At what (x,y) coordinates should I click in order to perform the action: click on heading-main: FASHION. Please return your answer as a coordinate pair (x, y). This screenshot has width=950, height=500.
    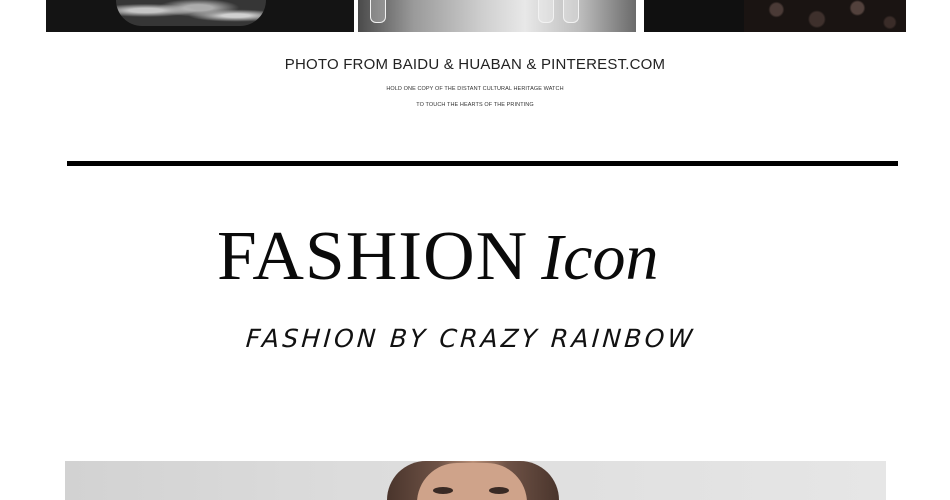
    Looking at the image, I should click on (372, 256).